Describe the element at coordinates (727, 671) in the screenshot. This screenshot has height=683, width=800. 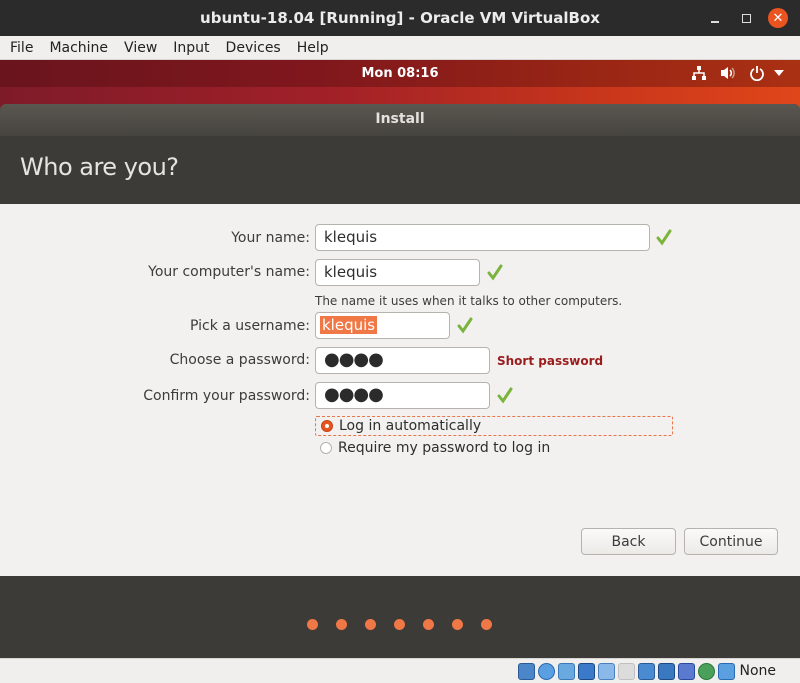
I see `keyboard-capture-icon` at that location.